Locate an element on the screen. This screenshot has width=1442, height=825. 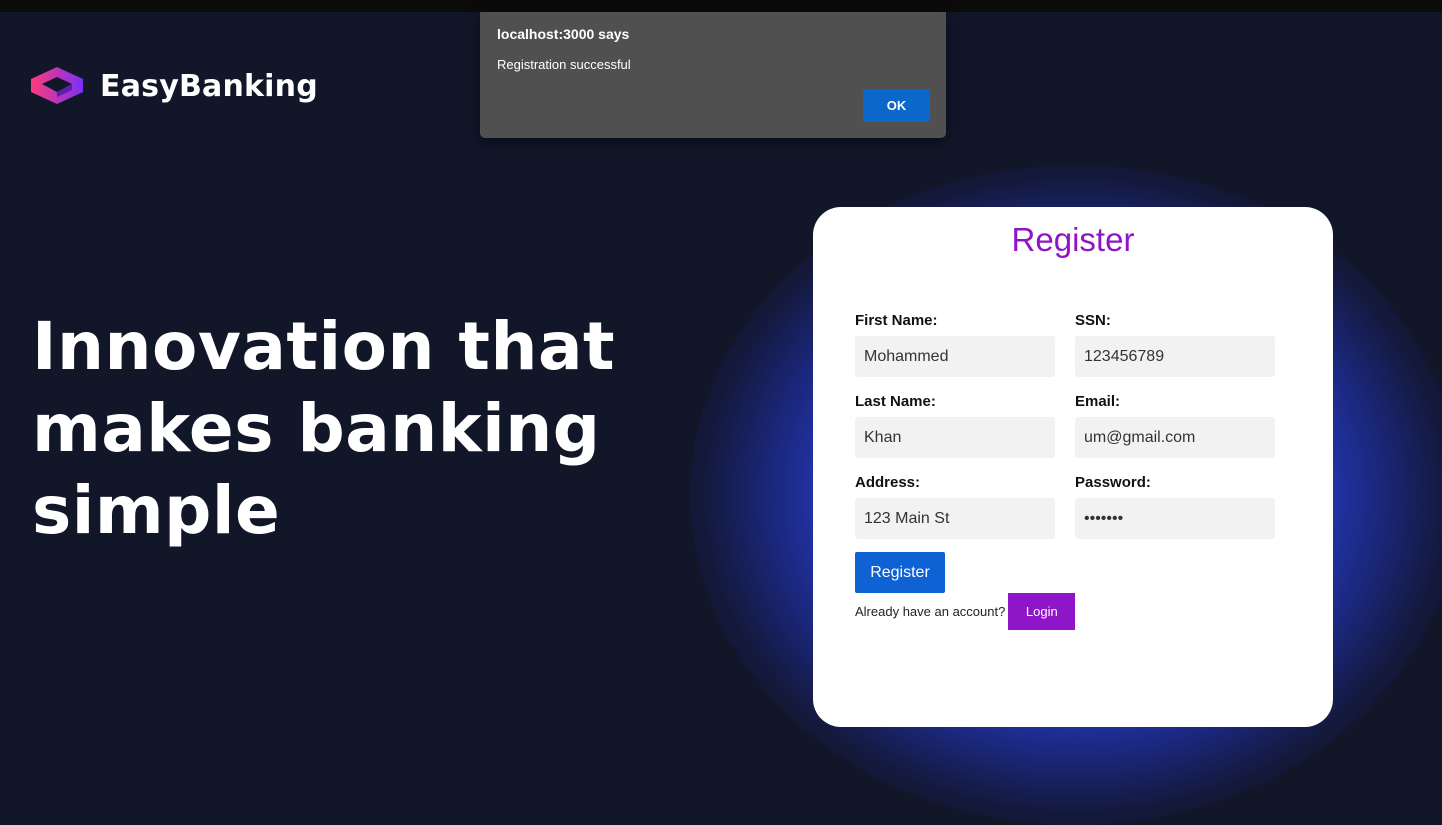
last-name-field-group: Last Name: is located at coordinates (955, 425).